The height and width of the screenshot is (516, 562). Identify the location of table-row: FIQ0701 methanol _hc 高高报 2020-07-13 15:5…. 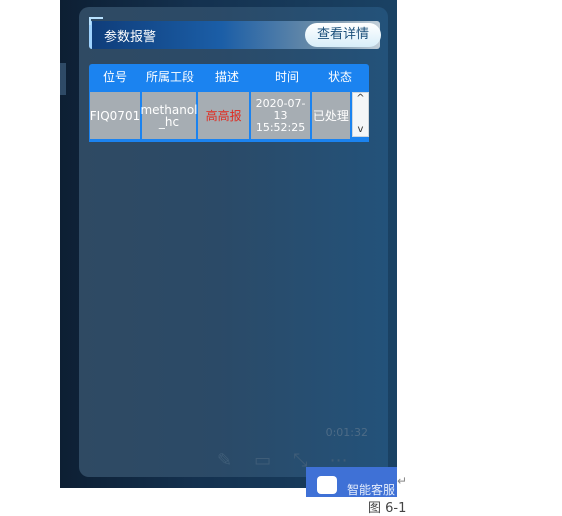
(229, 116).